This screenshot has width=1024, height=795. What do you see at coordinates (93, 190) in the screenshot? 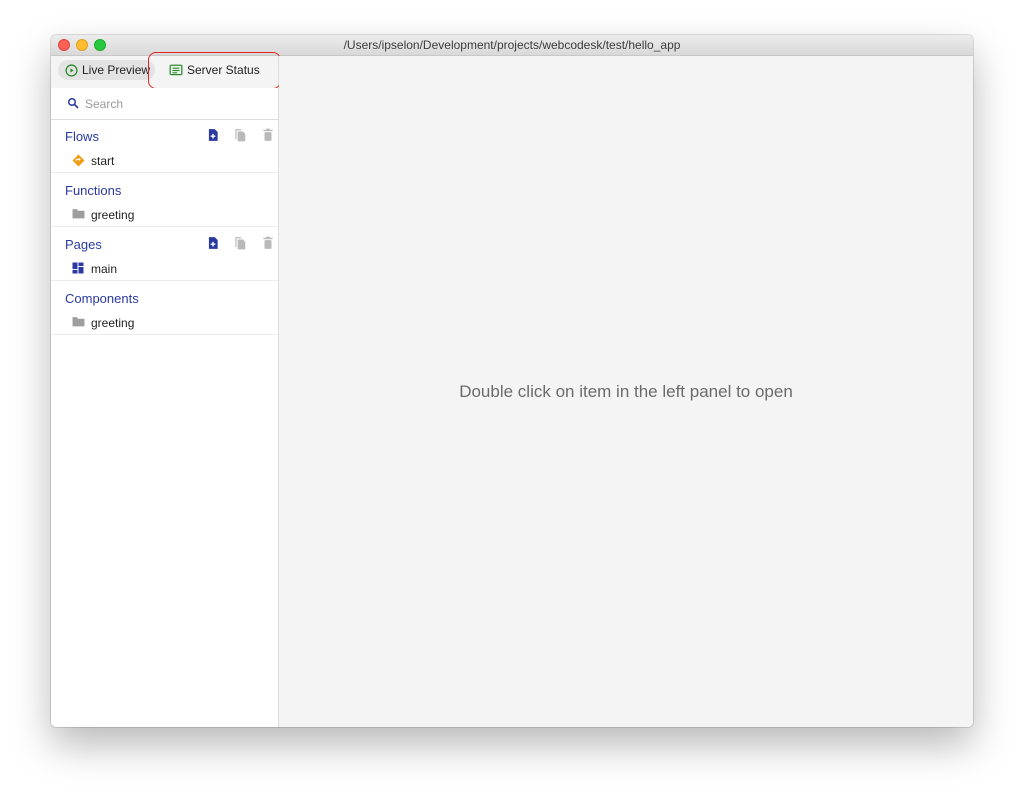
I see `functions-title: Functions` at bounding box center [93, 190].